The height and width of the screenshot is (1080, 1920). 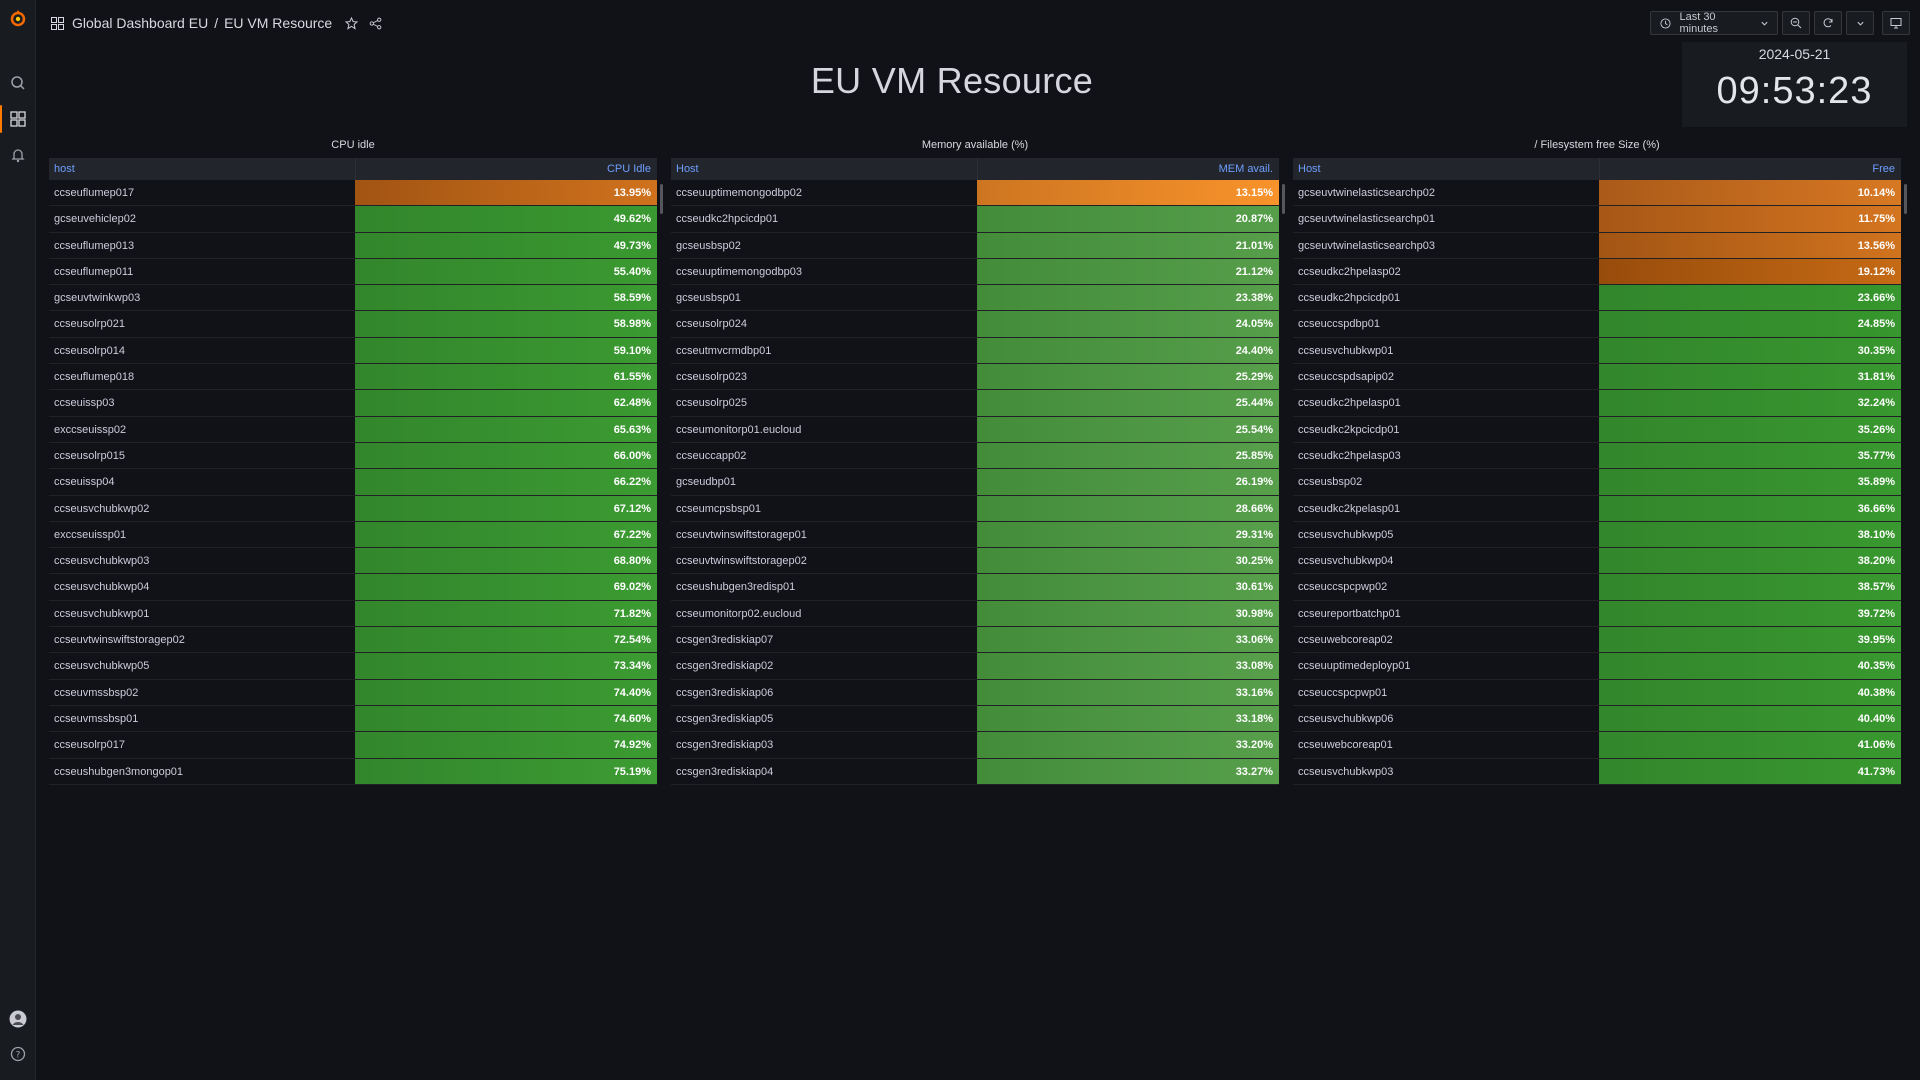 What do you see at coordinates (1597, 482) in the screenshot?
I see `table-row: ccseusbsp02 35.89%` at bounding box center [1597, 482].